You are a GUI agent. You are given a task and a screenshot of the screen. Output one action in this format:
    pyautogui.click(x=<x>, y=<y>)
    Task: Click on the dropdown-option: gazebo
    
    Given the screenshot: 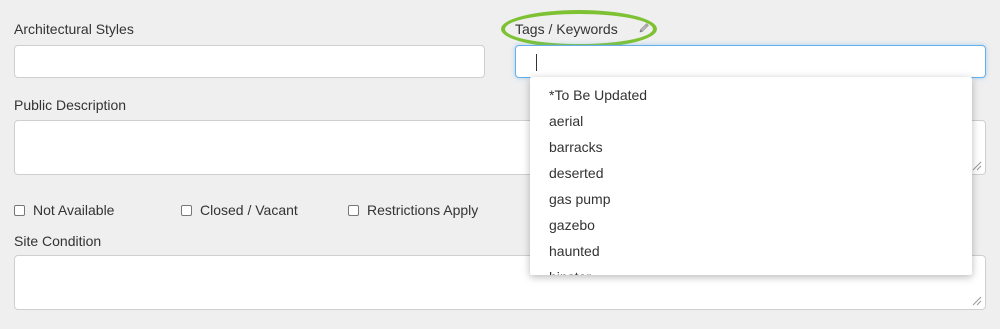 What is the action you would take?
    pyautogui.click(x=751, y=225)
    